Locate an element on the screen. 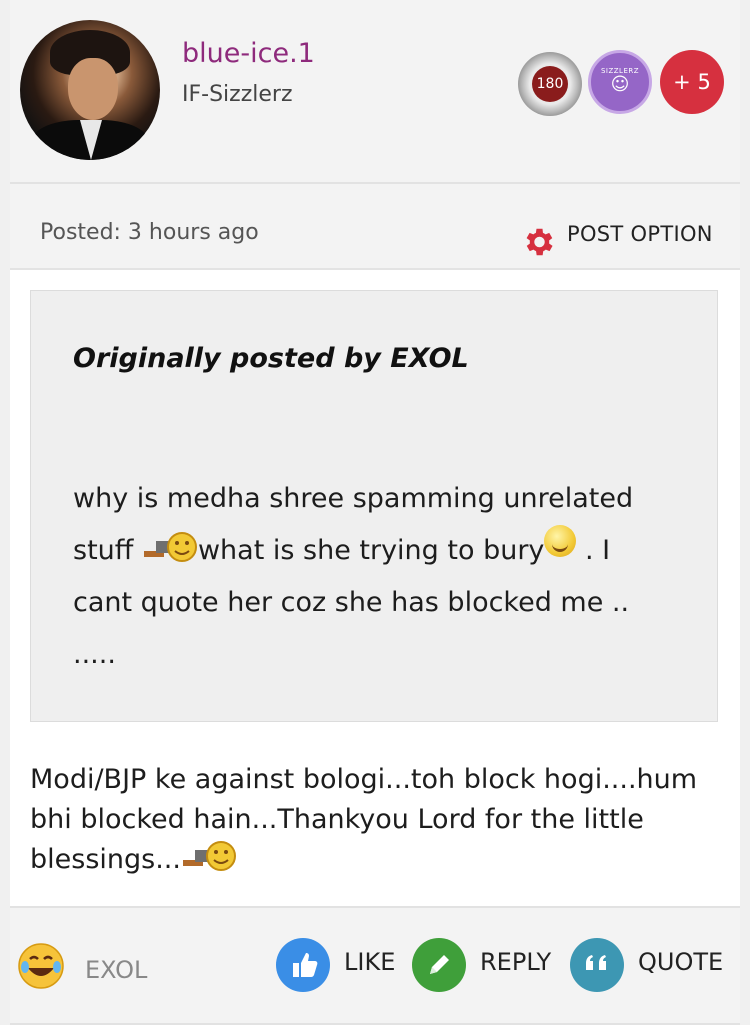 The image size is (750, 1025). avatar is located at coordinates (90, 90).